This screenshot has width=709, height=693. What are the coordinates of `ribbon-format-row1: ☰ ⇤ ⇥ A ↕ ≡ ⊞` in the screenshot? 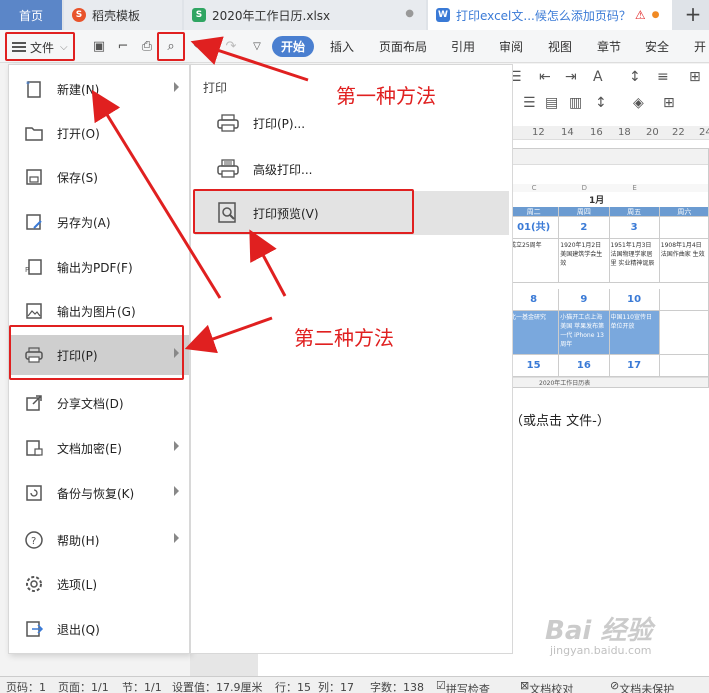 It's located at (607, 78).